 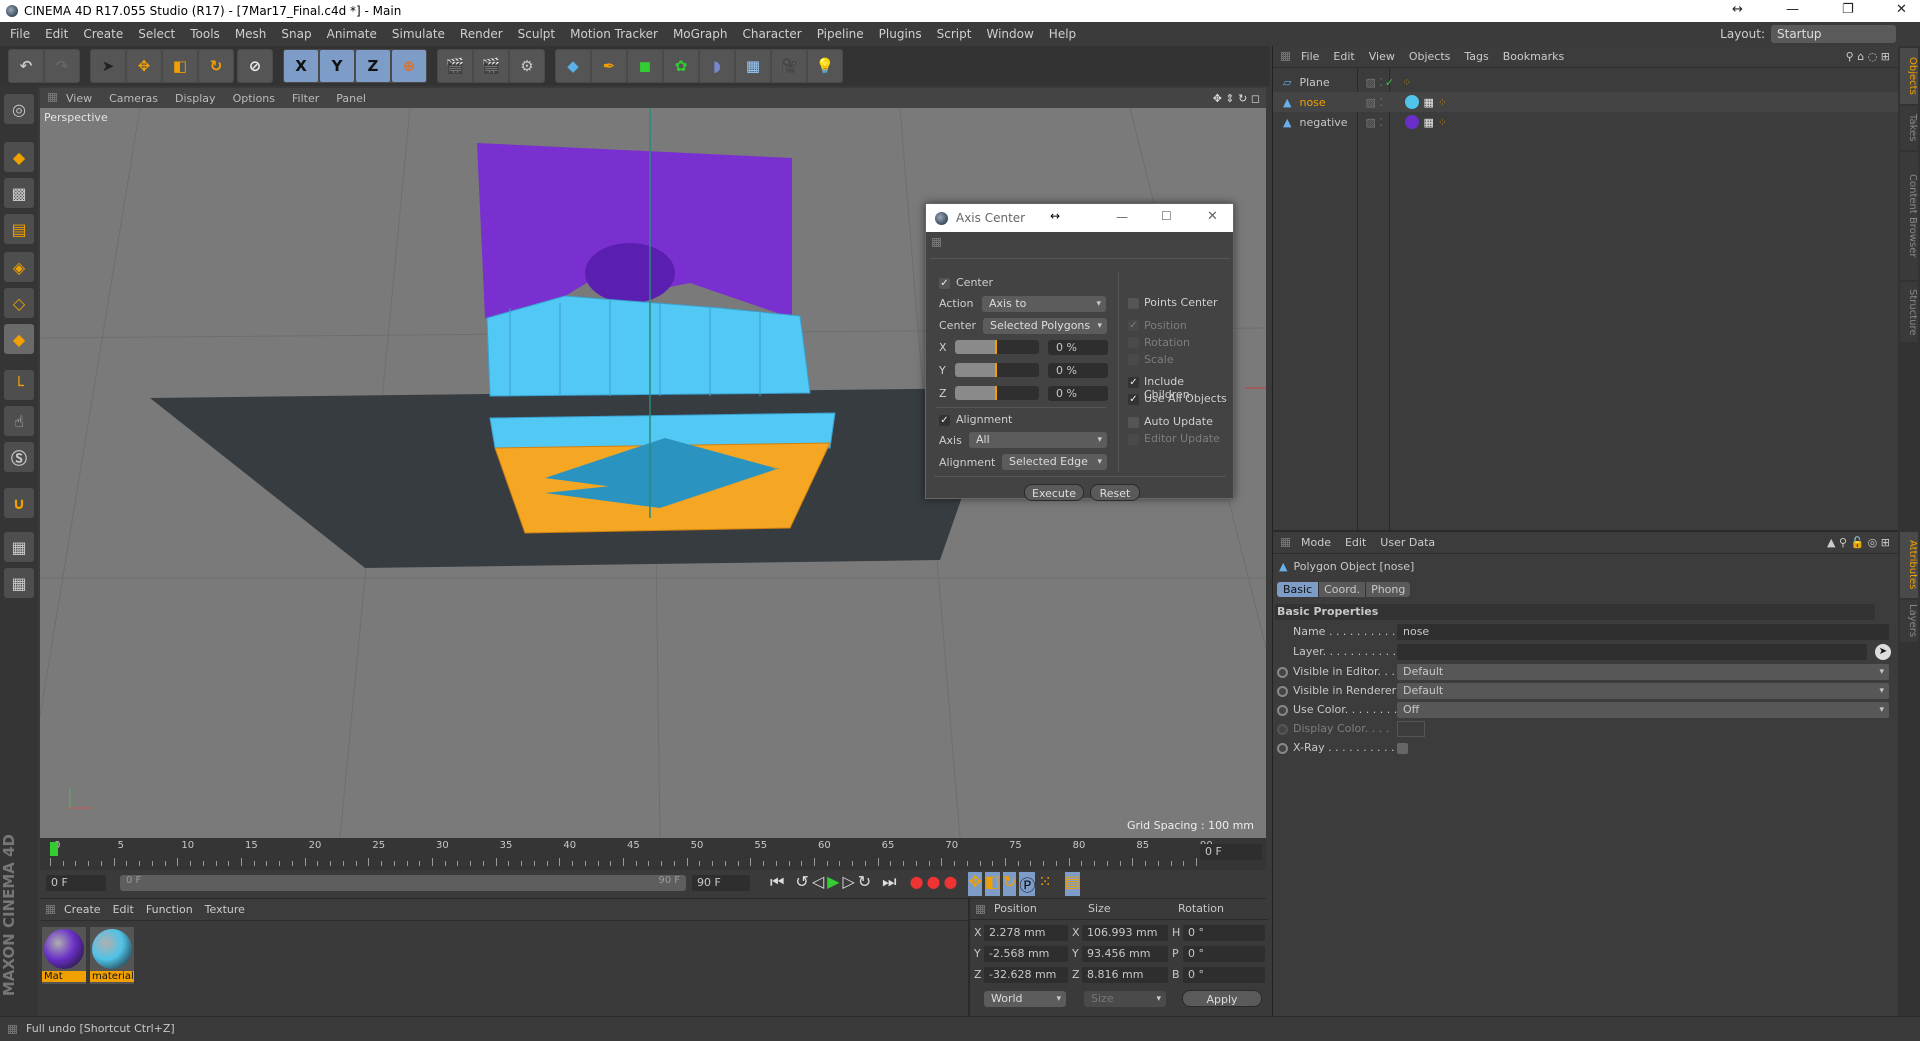 What do you see at coordinates (1009, 34) in the screenshot?
I see `menu-window: Window` at bounding box center [1009, 34].